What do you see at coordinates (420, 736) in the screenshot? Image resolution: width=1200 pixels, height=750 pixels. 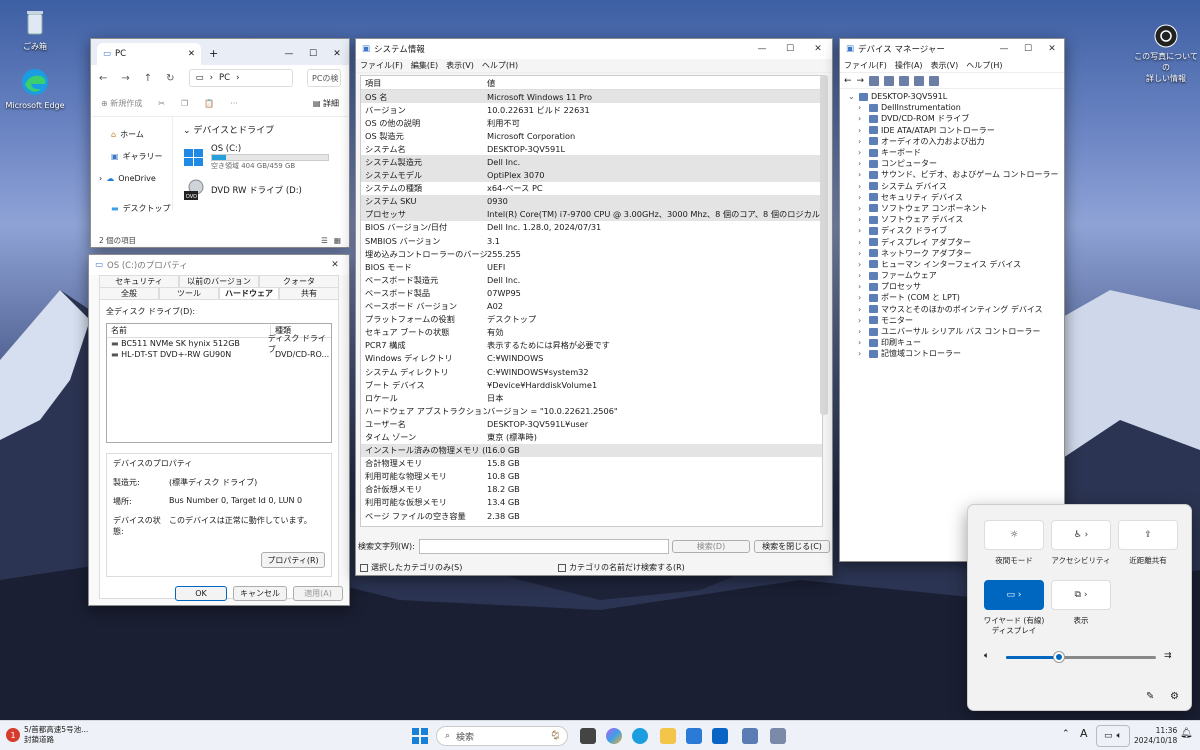 I see `start-icon` at bounding box center [420, 736].